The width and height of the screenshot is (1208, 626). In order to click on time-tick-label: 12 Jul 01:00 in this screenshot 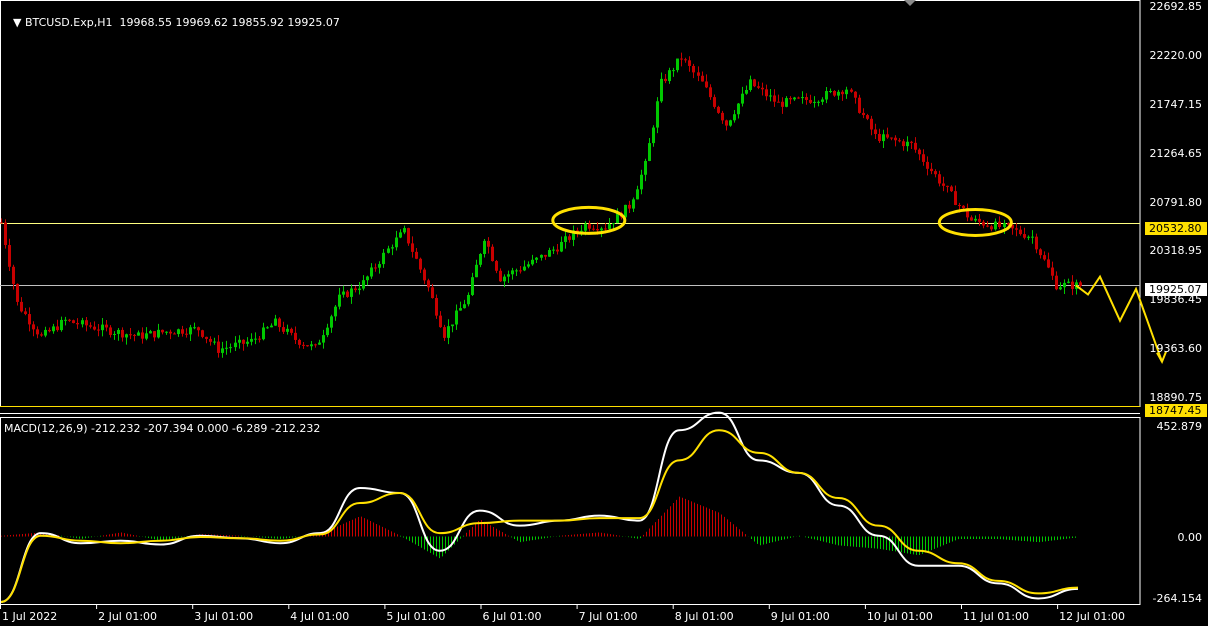, I will do `click(1092, 616)`.